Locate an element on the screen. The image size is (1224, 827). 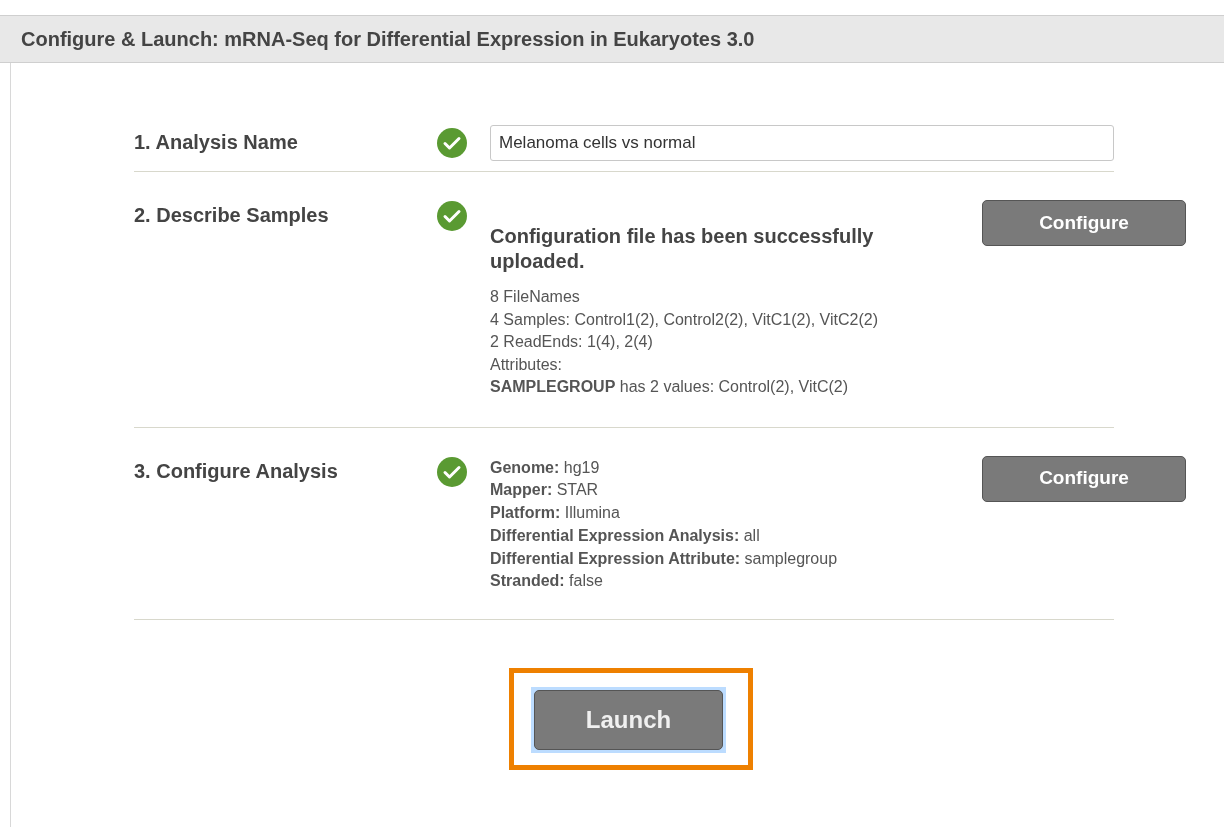
step-label: 1. Analysis Name is located at coordinates (216, 142).